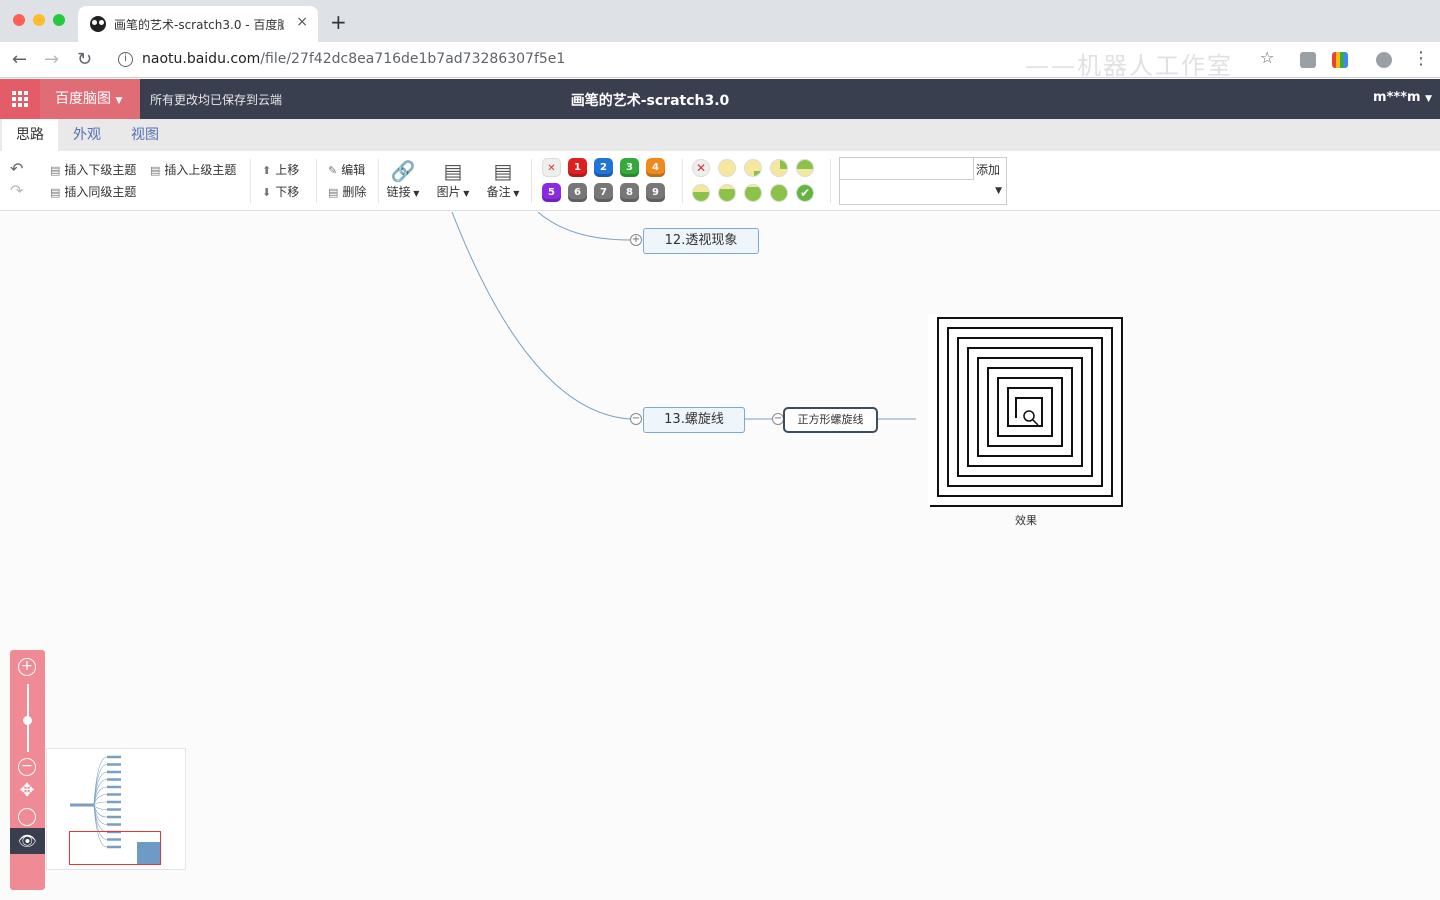 Image resolution: width=1440 pixels, height=900 pixels. What do you see at coordinates (551, 192) in the screenshot?
I see `priority-5-button: 5` at bounding box center [551, 192].